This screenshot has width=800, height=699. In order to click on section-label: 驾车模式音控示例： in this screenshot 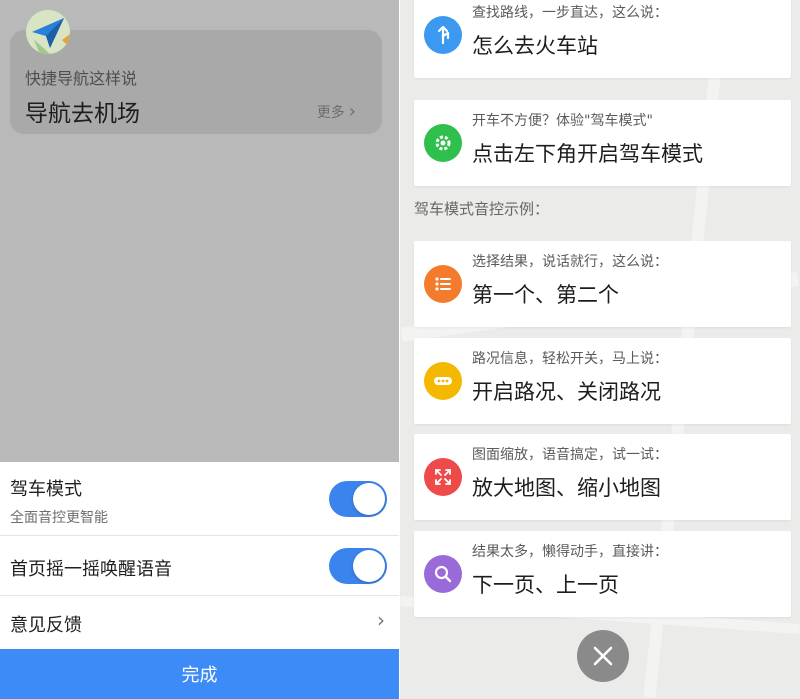, I will do `click(482, 209)`.